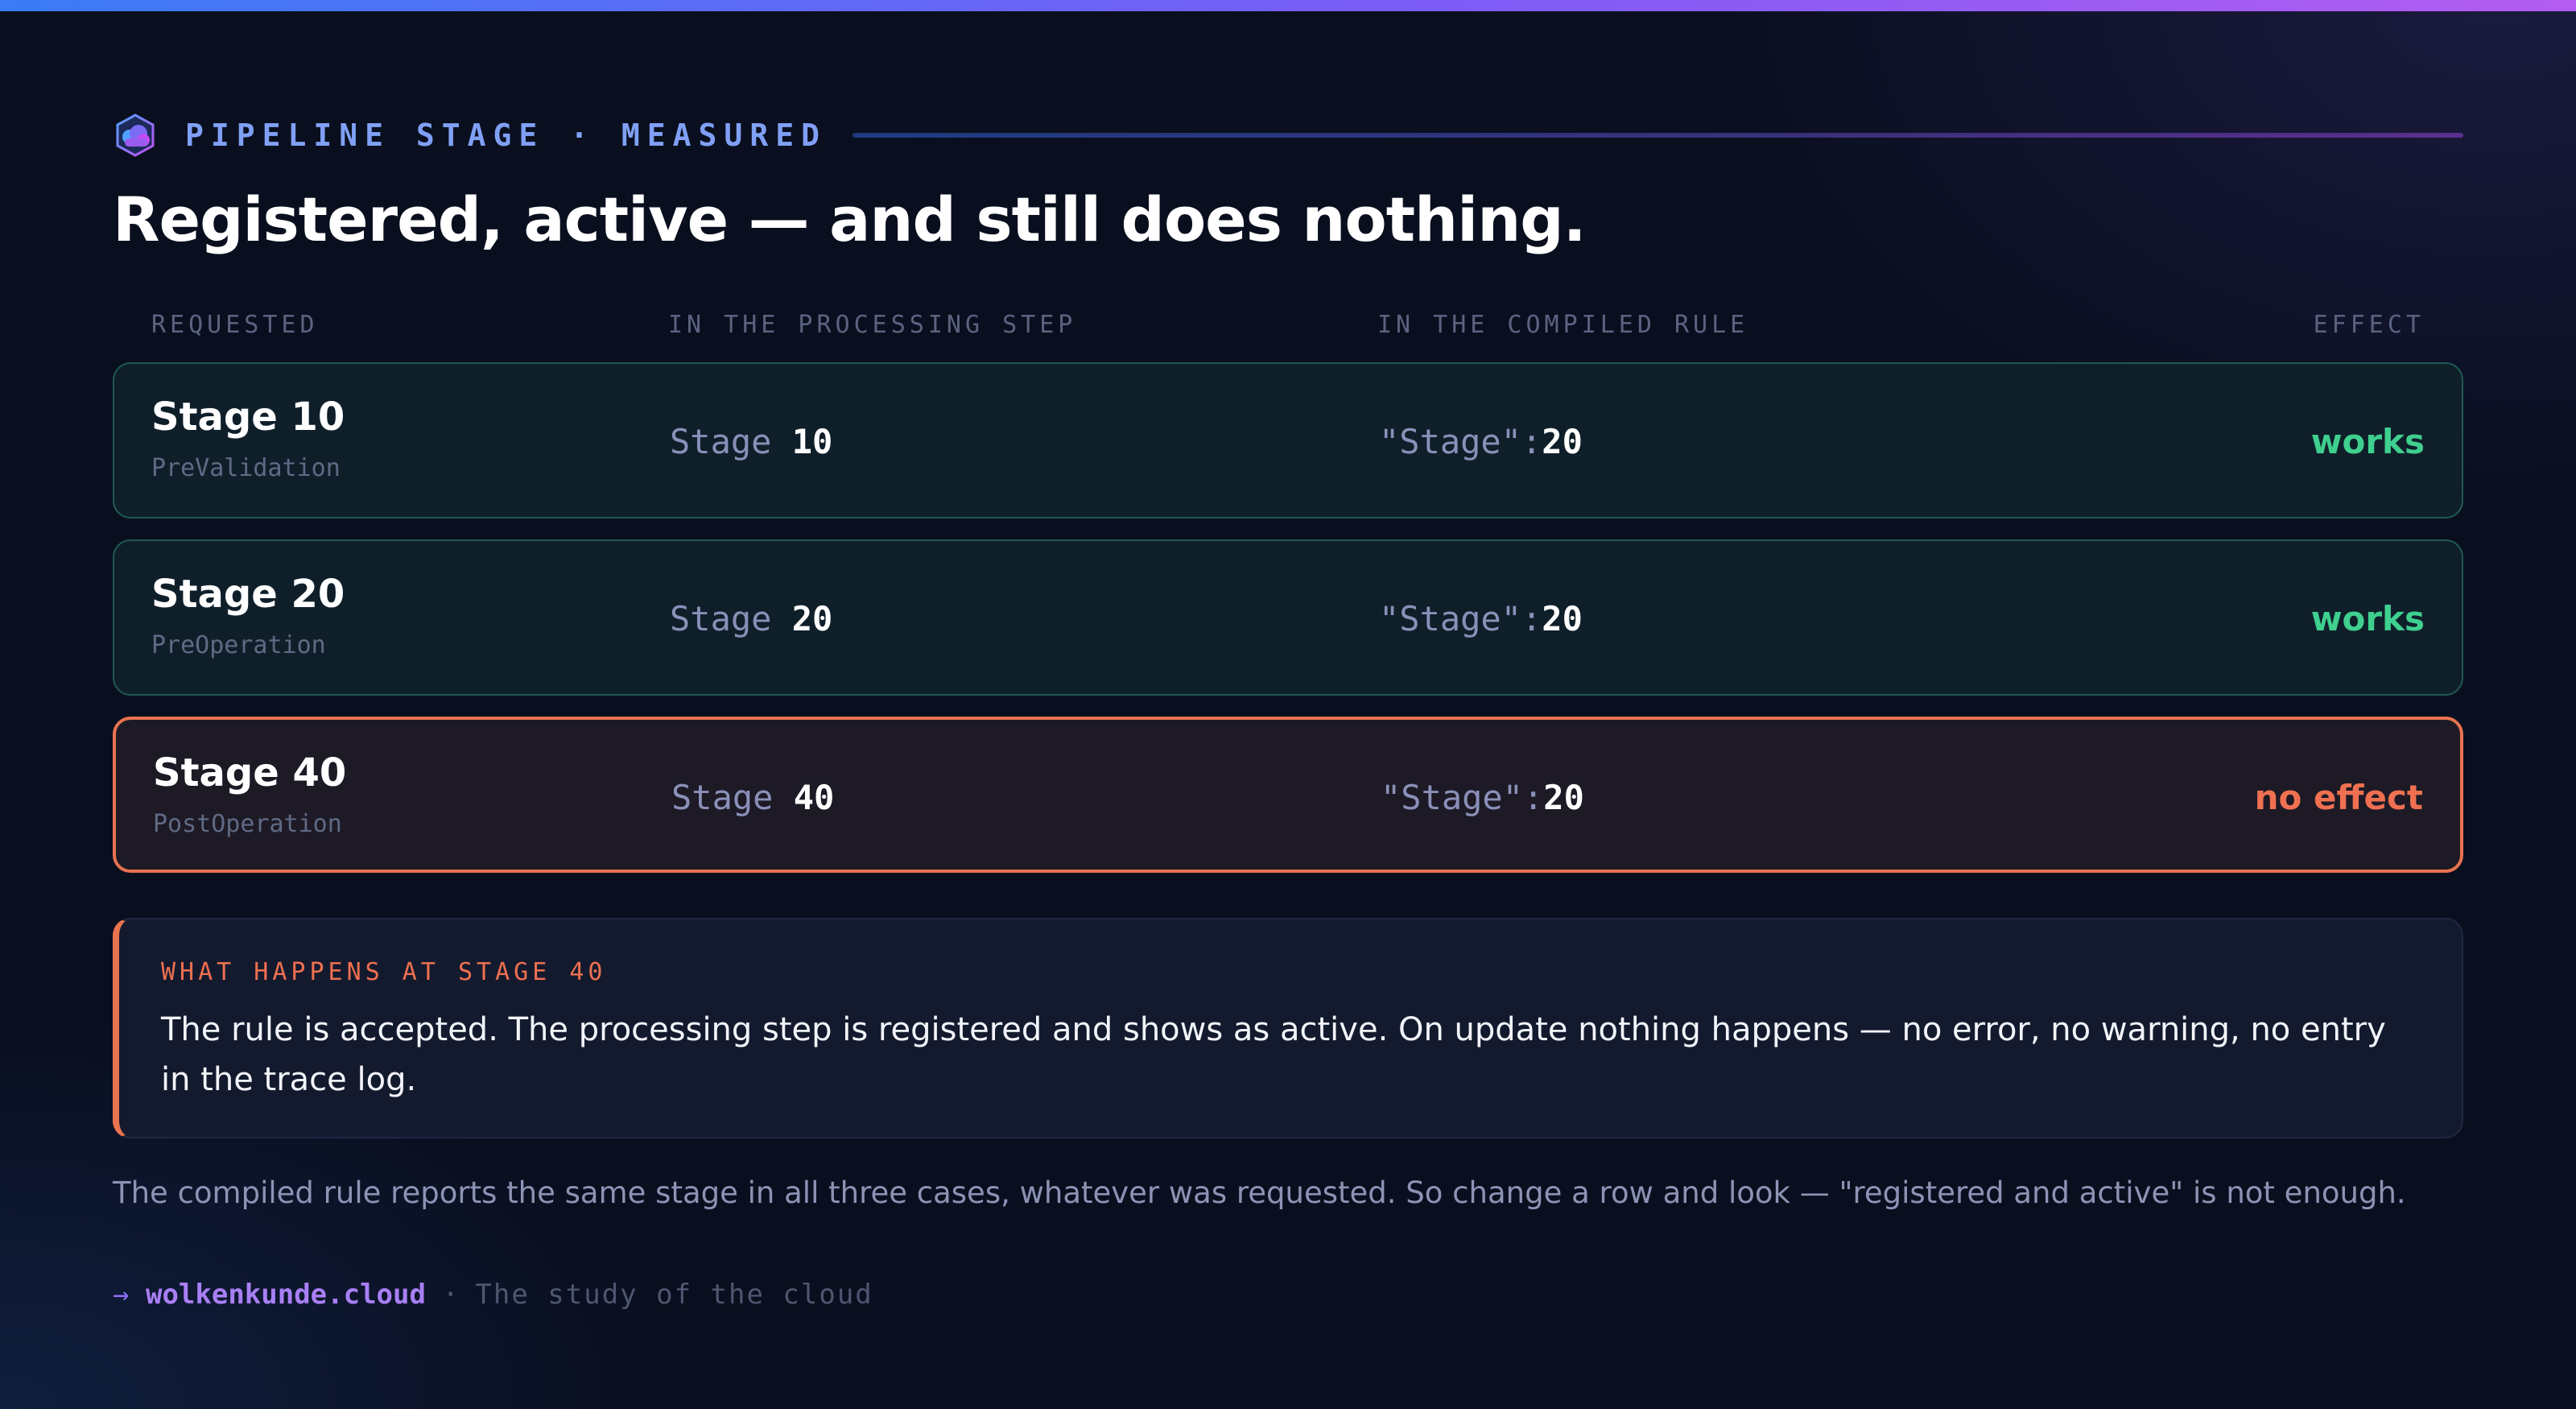 Image resolution: width=2576 pixels, height=1409 pixels. I want to click on row-stage-sub: PreValidation, so click(246, 468).